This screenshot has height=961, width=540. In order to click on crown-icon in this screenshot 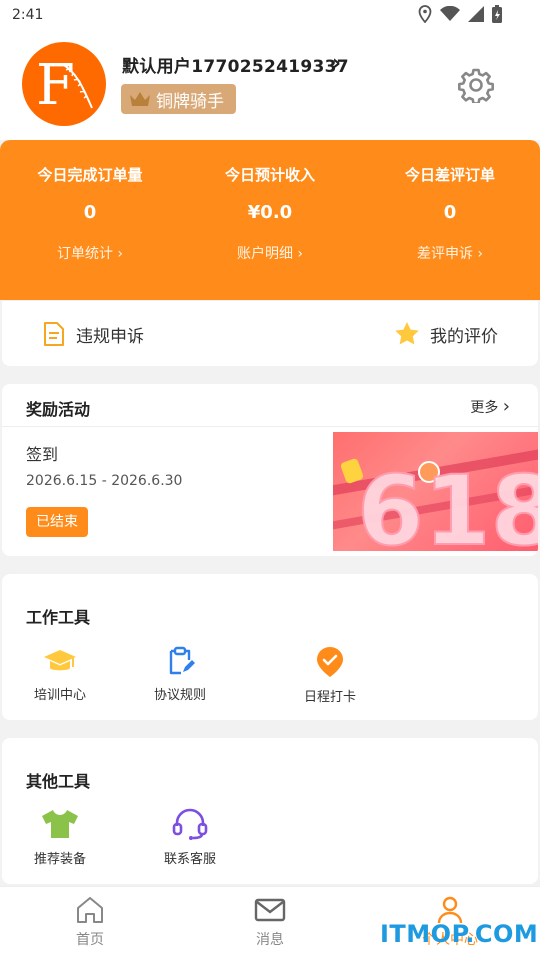, I will do `click(140, 99)`.